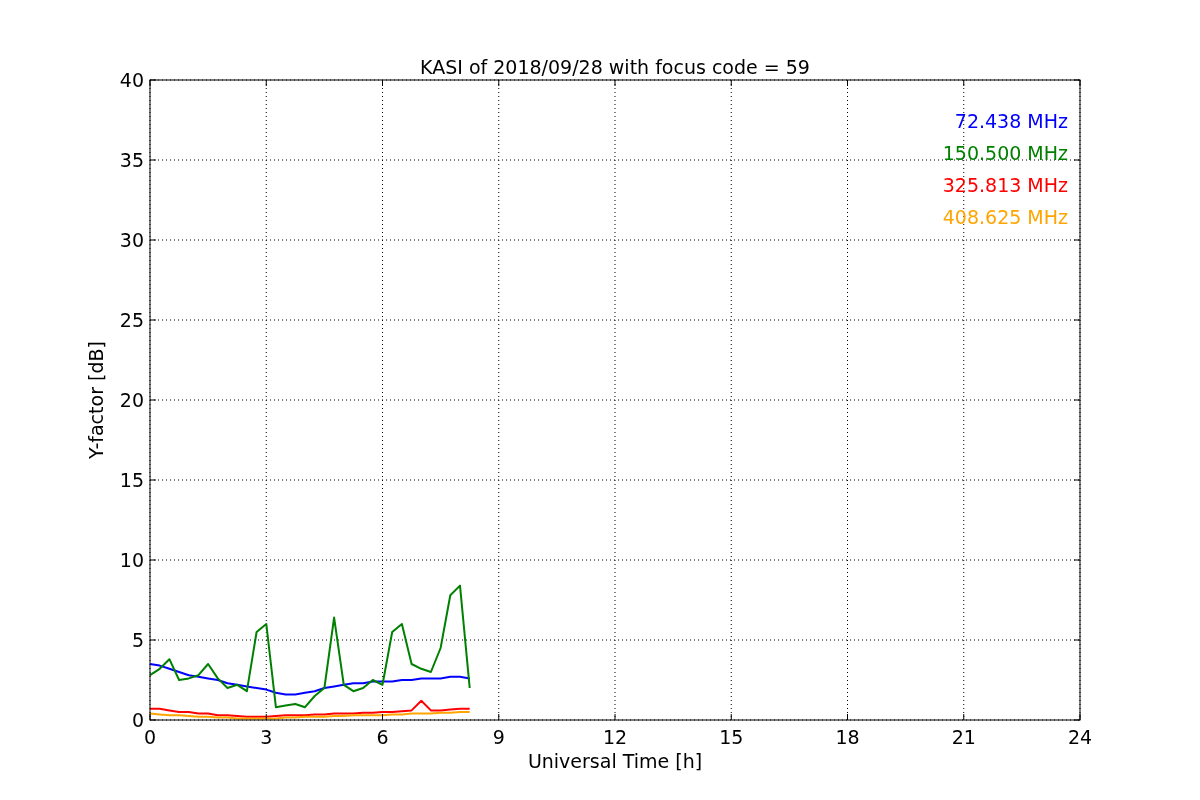 Image resolution: width=1200 pixels, height=800 pixels. What do you see at coordinates (131, 480) in the screenshot?
I see `y-tick-label: 15` at bounding box center [131, 480].